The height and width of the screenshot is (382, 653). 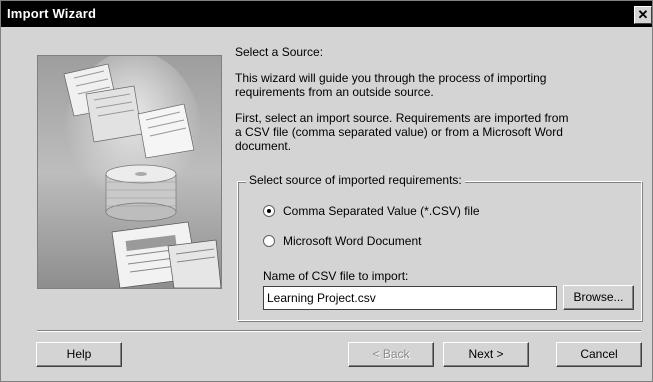 I want to click on csv-file-input, so click(x=410, y=298).